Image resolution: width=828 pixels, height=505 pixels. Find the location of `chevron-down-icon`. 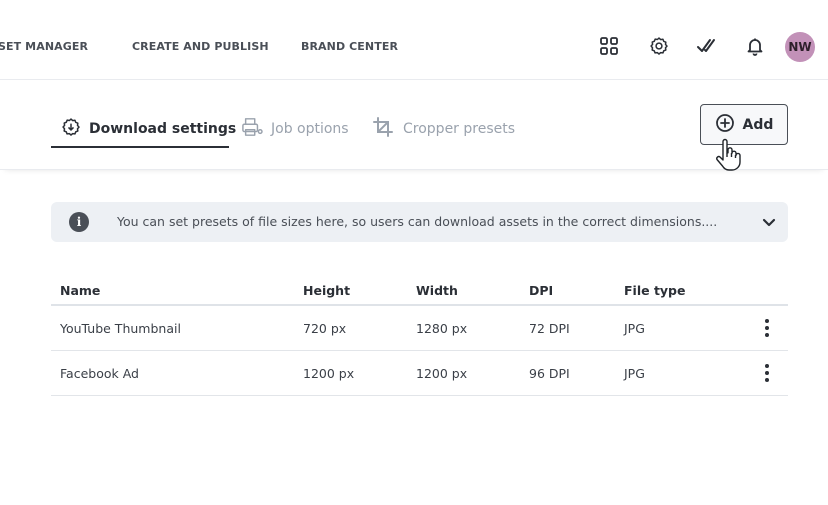

chevron-down-icon is located at coordinates (769, 222).